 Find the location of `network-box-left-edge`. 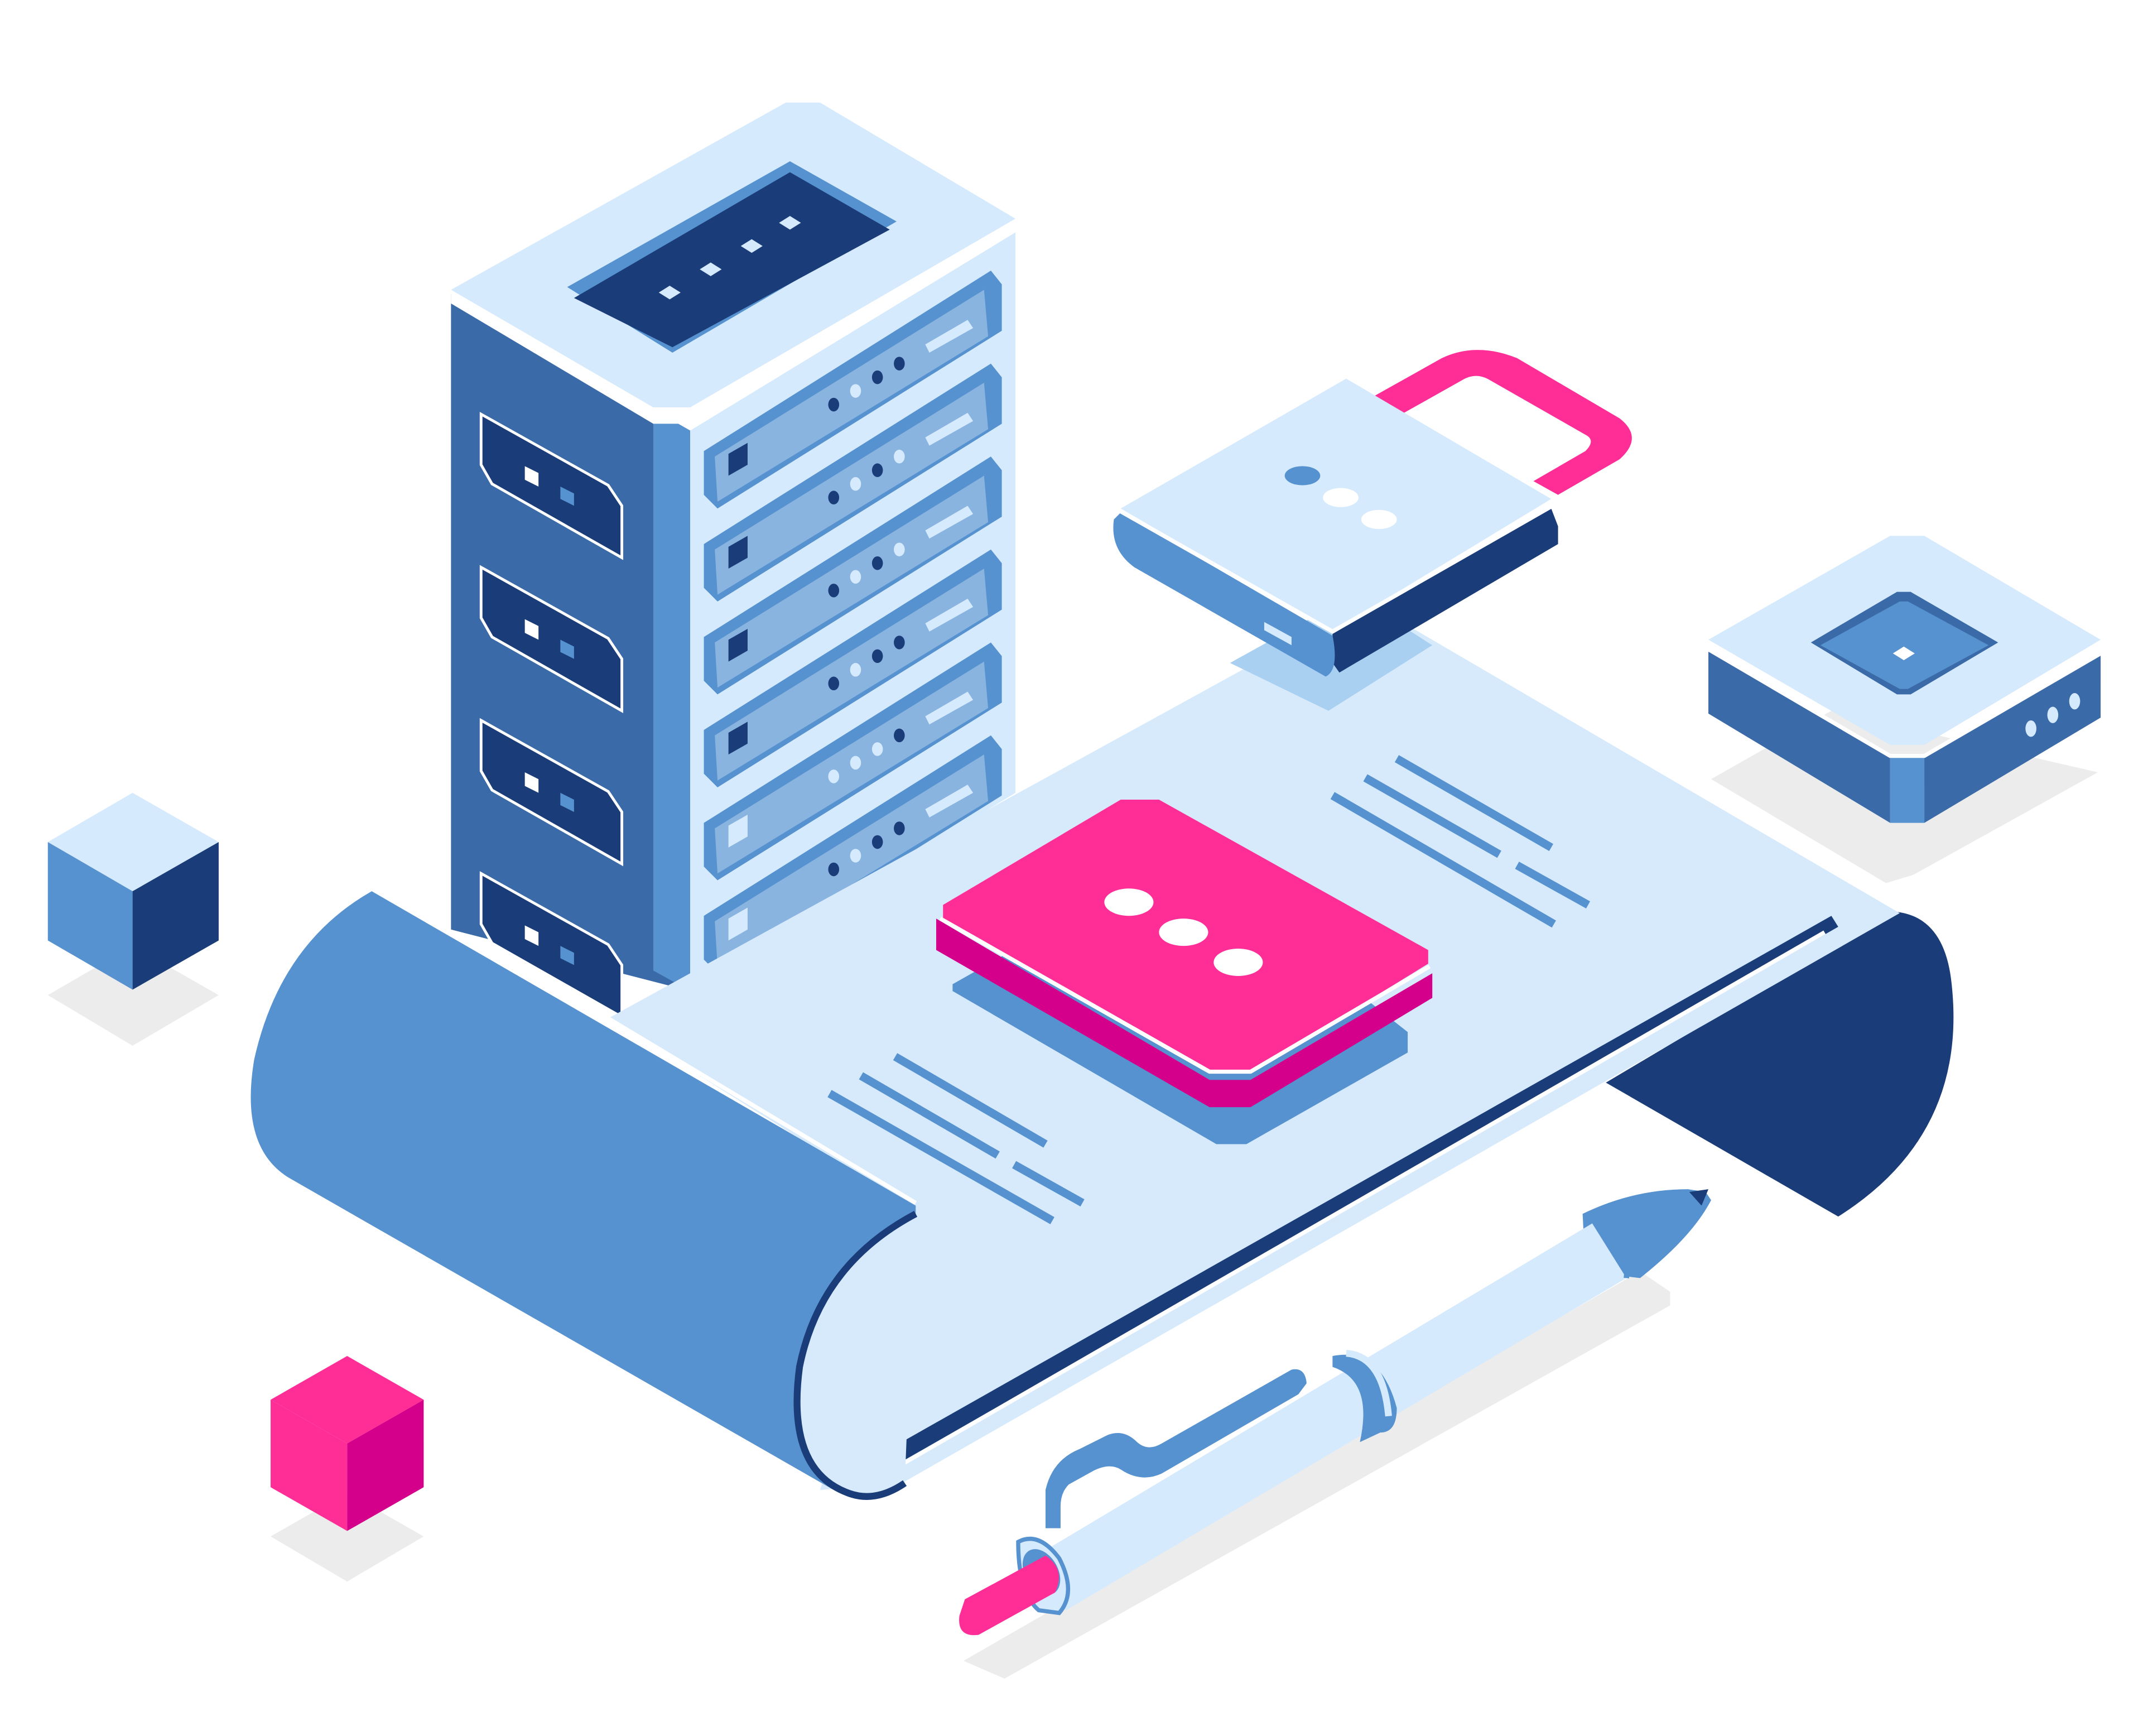

network-box-left-edge is located at coordinates (1907, 789).